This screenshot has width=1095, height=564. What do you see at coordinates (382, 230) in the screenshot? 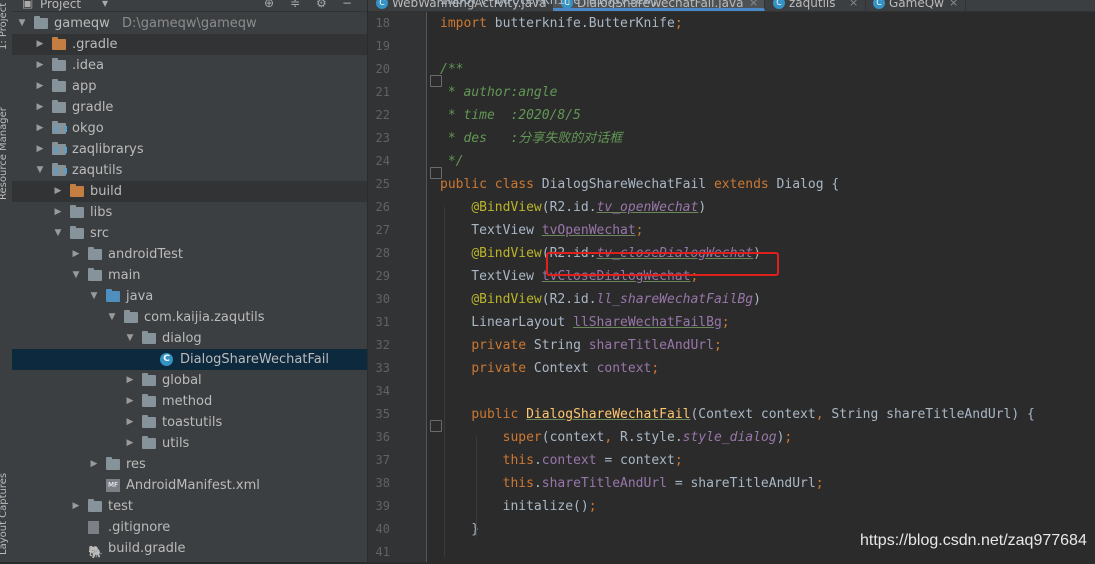
I see `line-number: 27` at bounding box center [382, 230].